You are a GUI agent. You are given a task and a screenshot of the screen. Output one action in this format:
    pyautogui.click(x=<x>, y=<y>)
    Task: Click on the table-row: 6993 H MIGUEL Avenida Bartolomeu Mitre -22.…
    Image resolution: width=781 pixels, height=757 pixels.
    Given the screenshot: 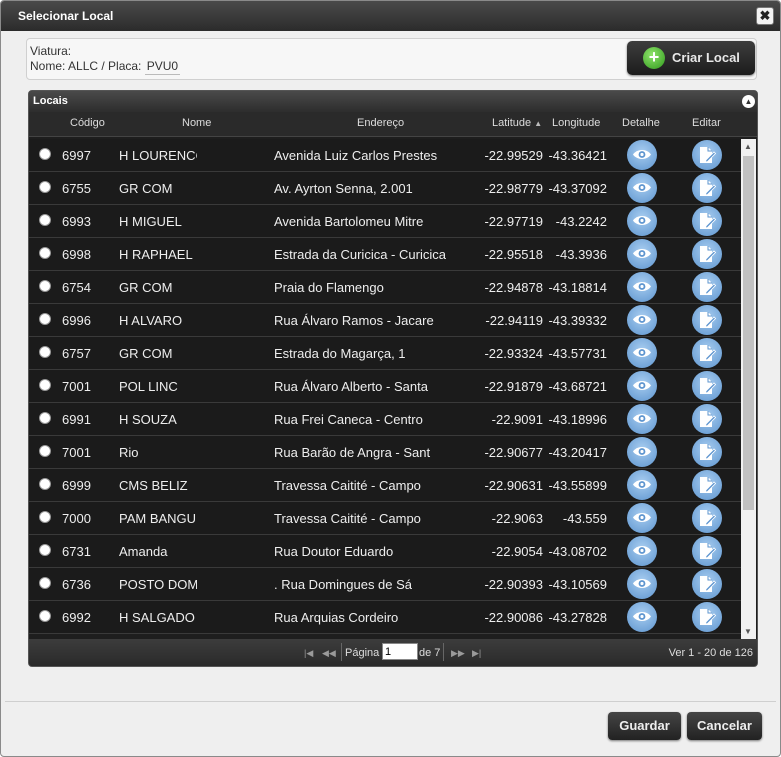 What is the action you would take?
    pyautogui.click(x=385, y=221)
    